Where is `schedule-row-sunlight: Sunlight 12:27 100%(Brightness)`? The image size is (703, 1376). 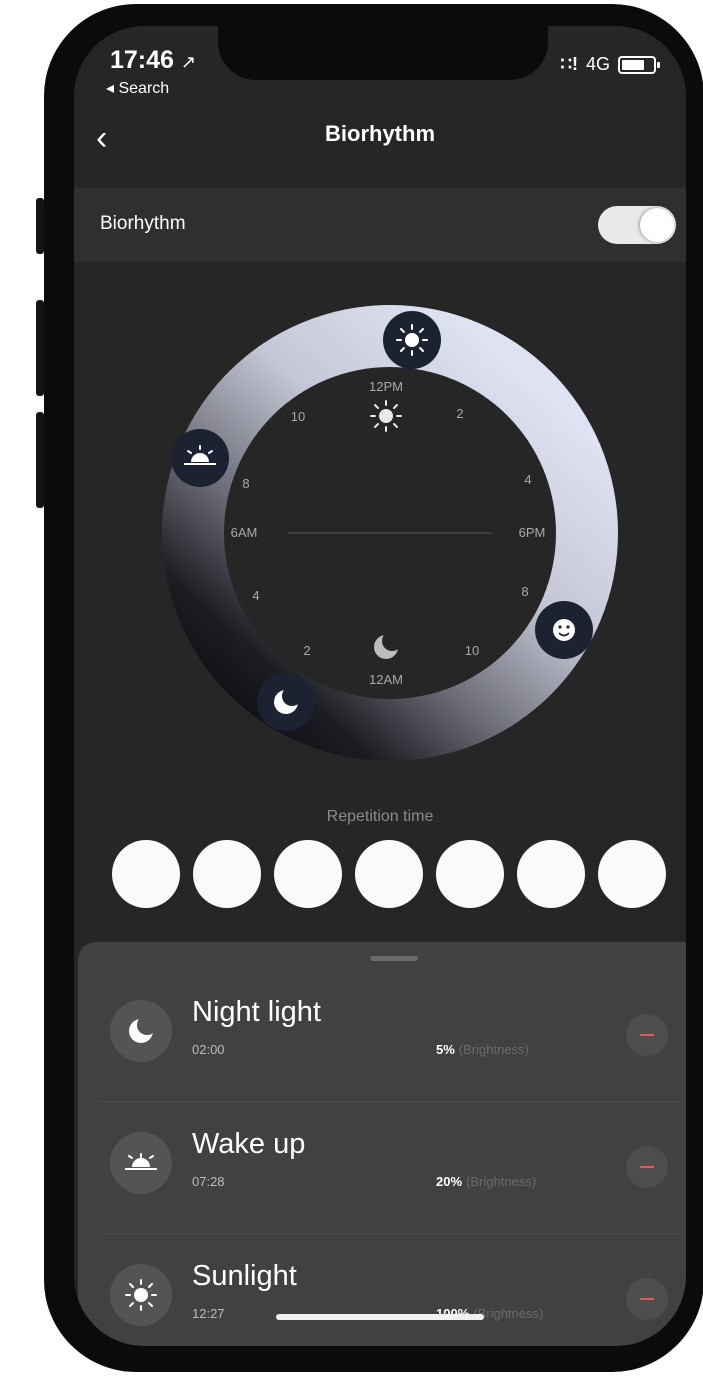 schedule-row-sunlight: Sunlight 12:27 100%(Brightness) is located at coordinates (382, 1290).